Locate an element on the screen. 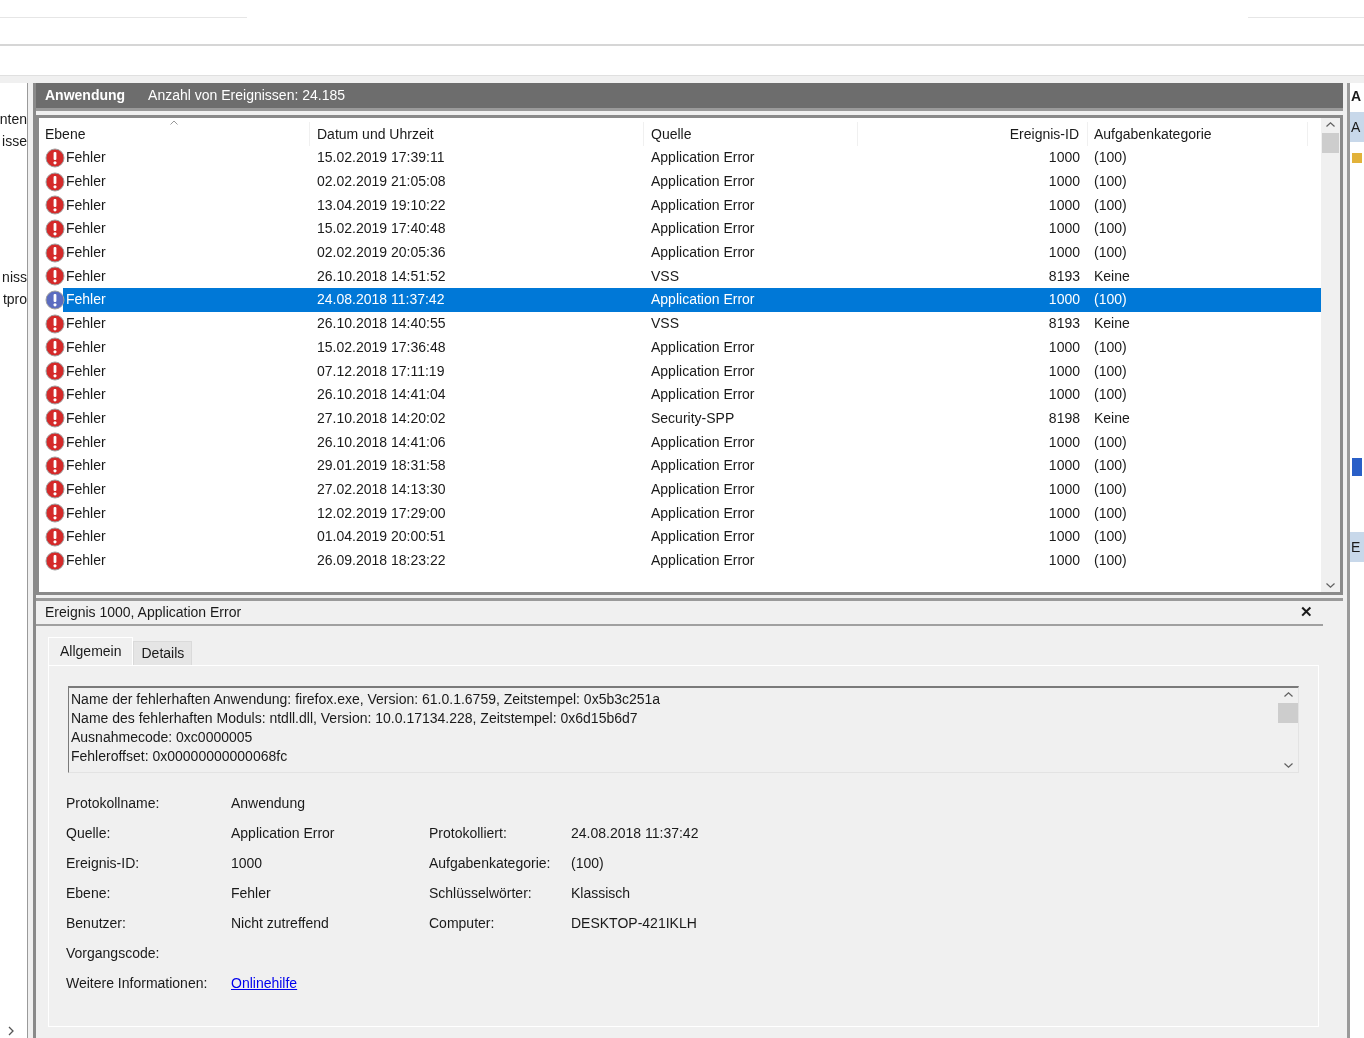 The image size is (1364, 1038). tree-item: tpro is located at coordinates (13, 300).